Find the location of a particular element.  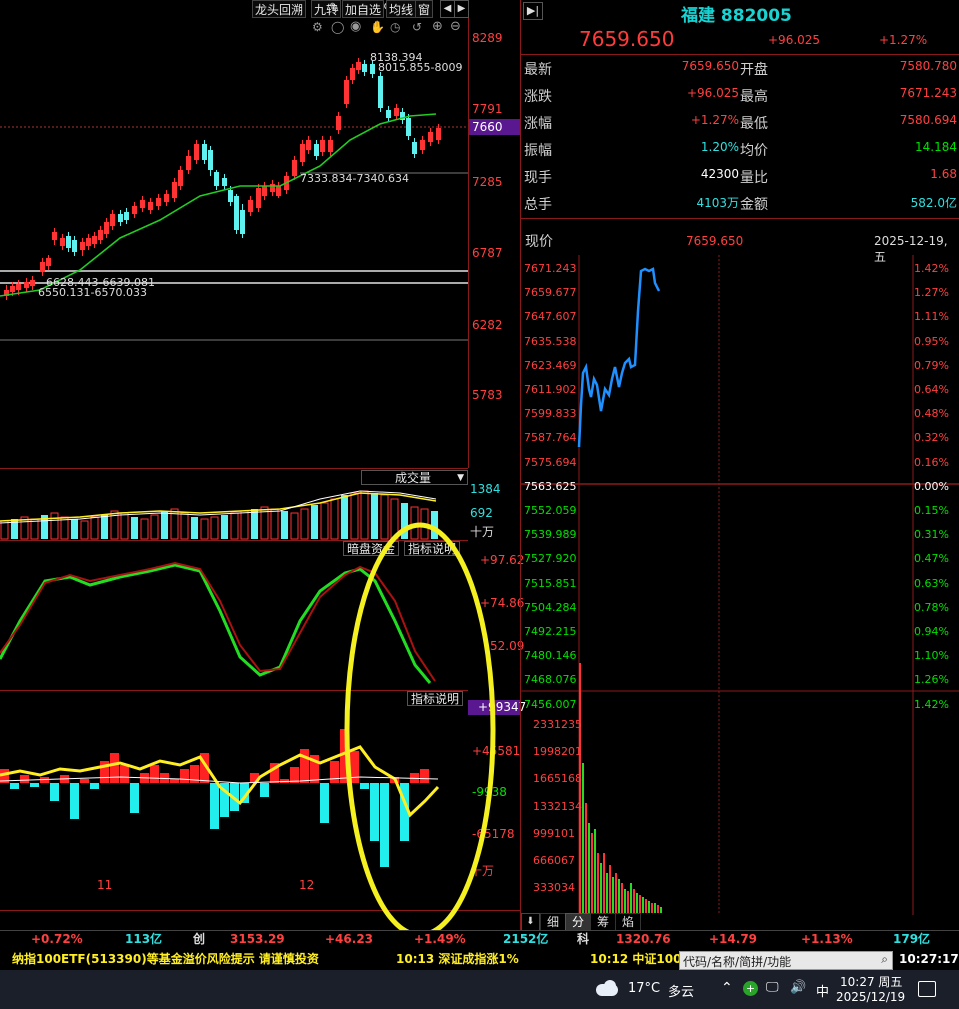

volume-title: 成交量 ▼ is located at coordinates (414, 477).